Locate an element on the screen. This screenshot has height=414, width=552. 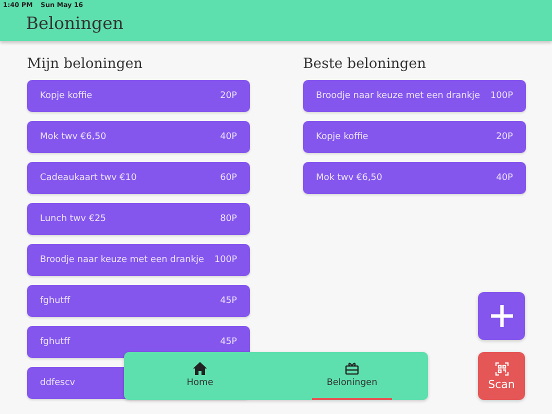
reward-points: 60P is located at coordinates (228, 178).